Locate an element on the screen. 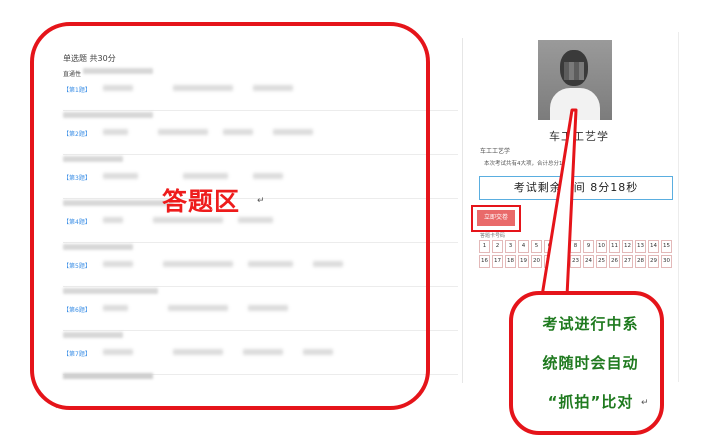 The height and width of the screenshot is (441, 721). course-subtitle: 车工工艺学 is located at coordinates (495, 151).